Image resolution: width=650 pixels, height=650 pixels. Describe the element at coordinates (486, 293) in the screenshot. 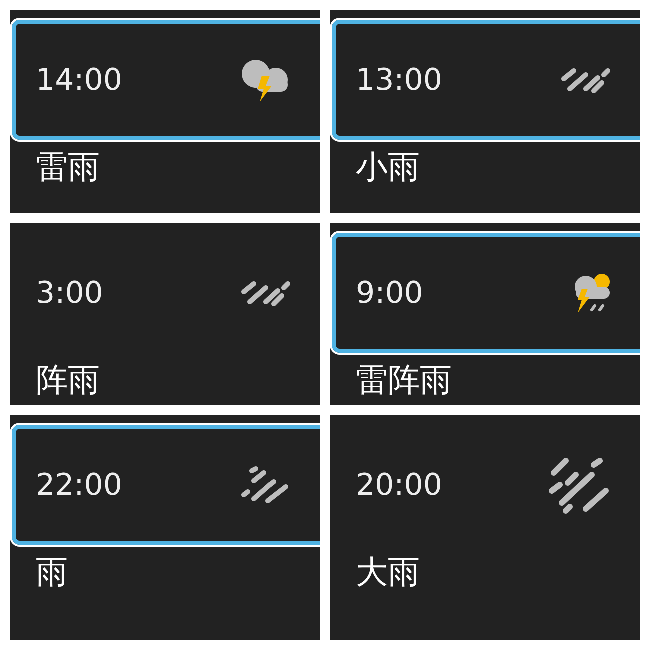

I see `hour-card: 9:00` at that location.